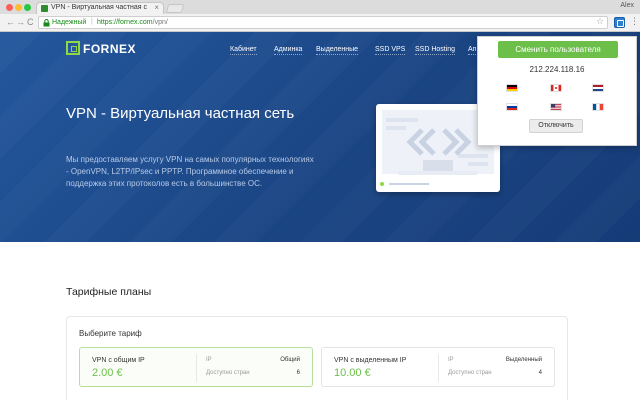 This screenshot has height=400, width=640. I want to click on disconnect-button: Отключить, so click(556, 126).